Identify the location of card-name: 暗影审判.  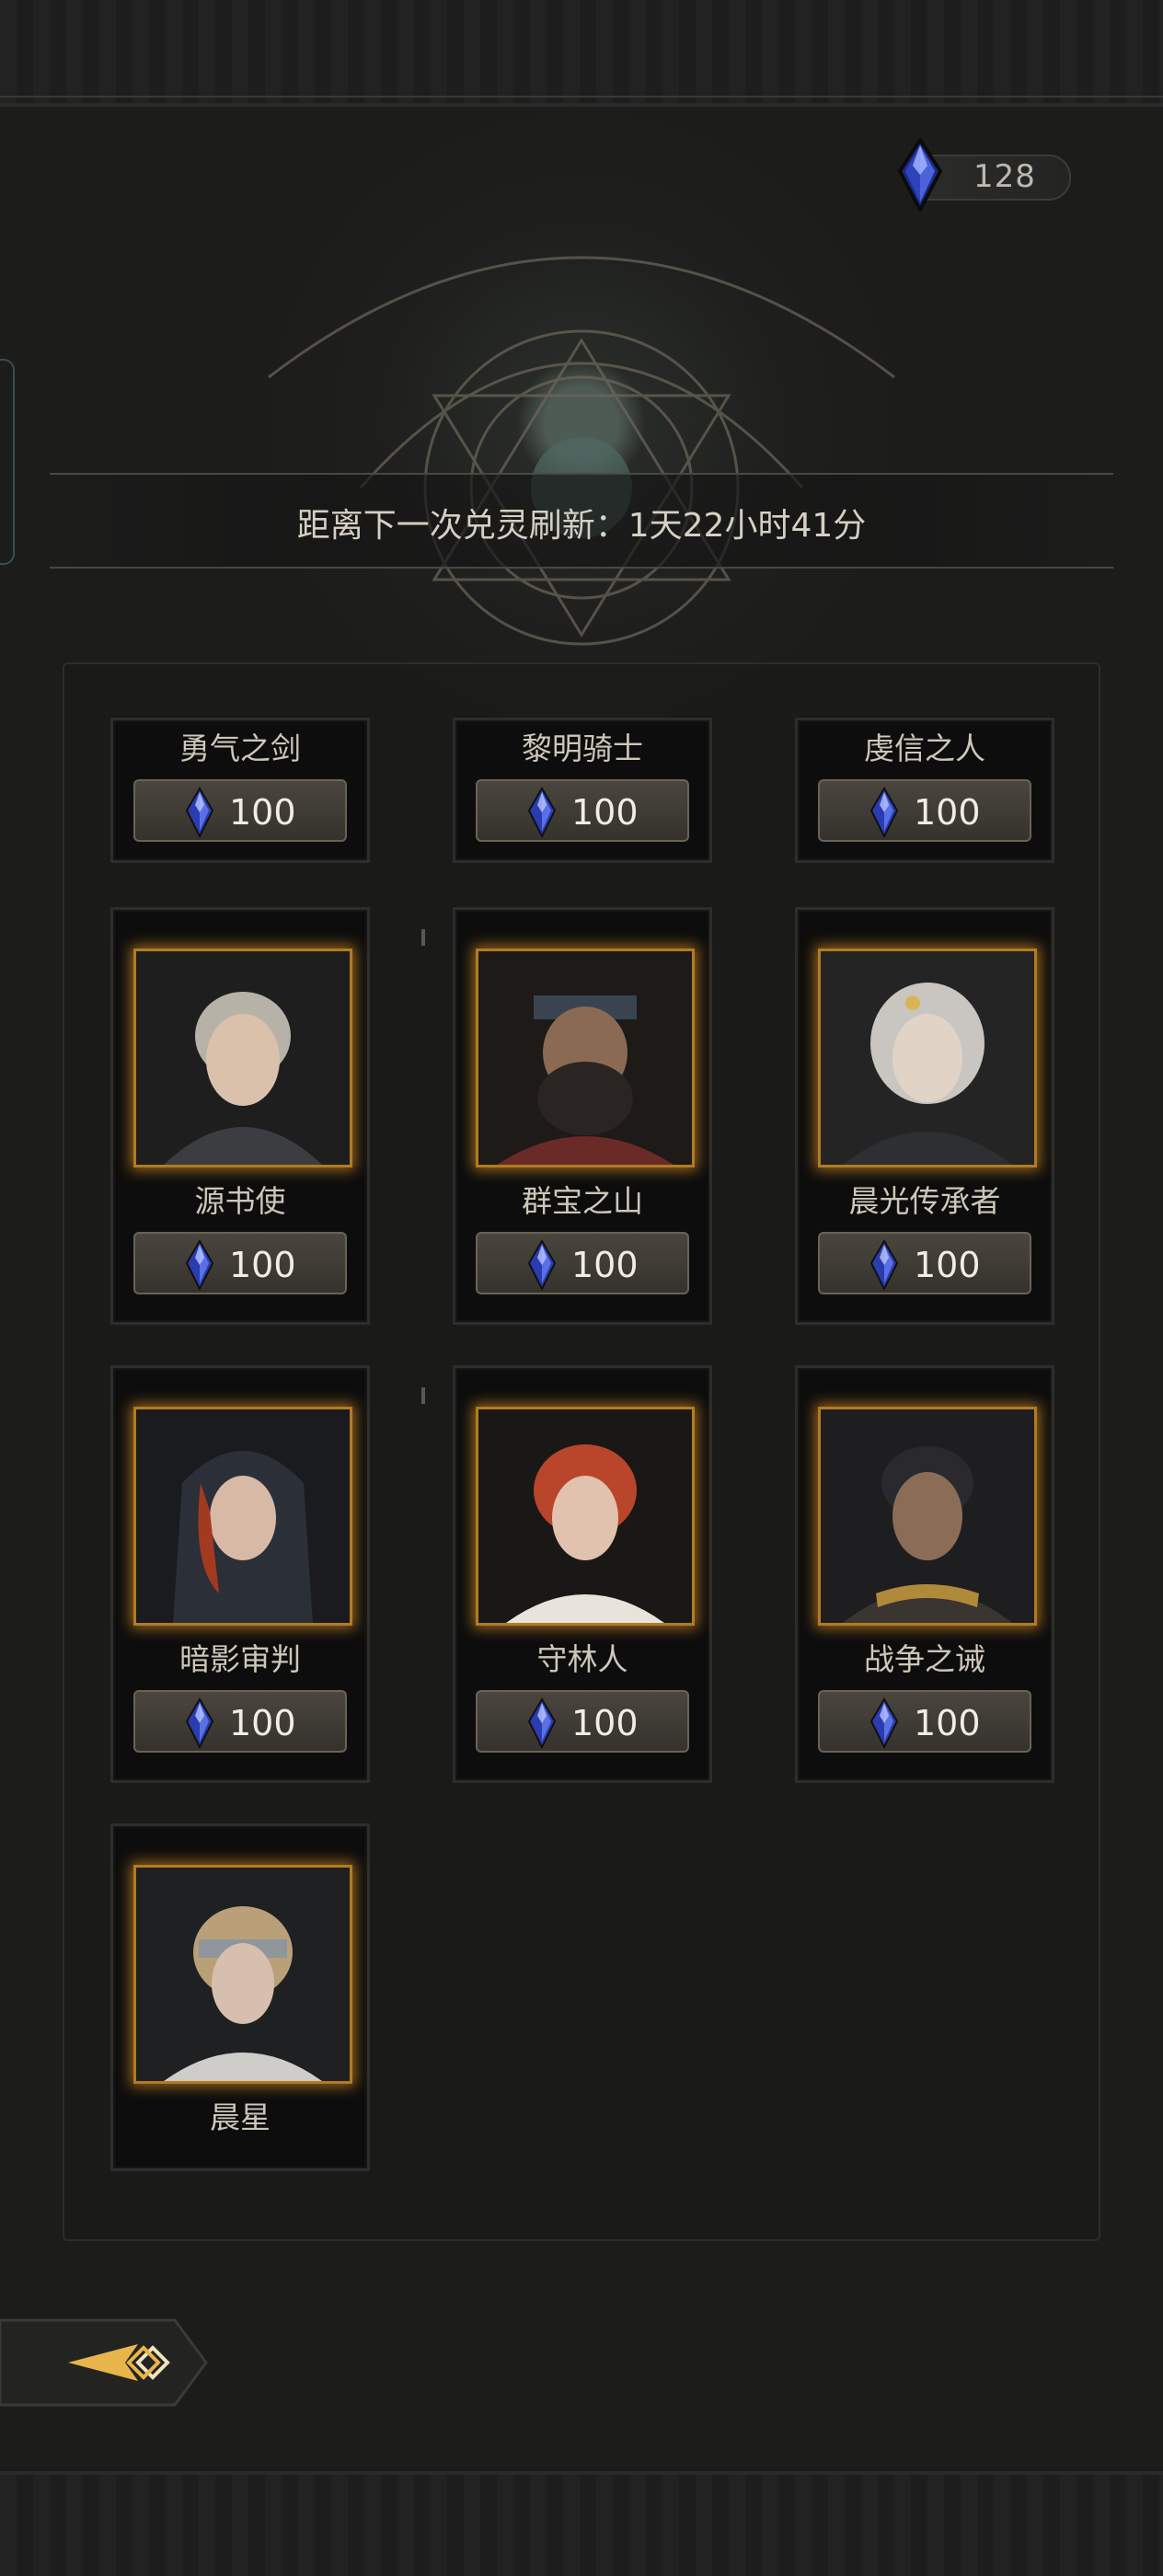
(240, 1659).